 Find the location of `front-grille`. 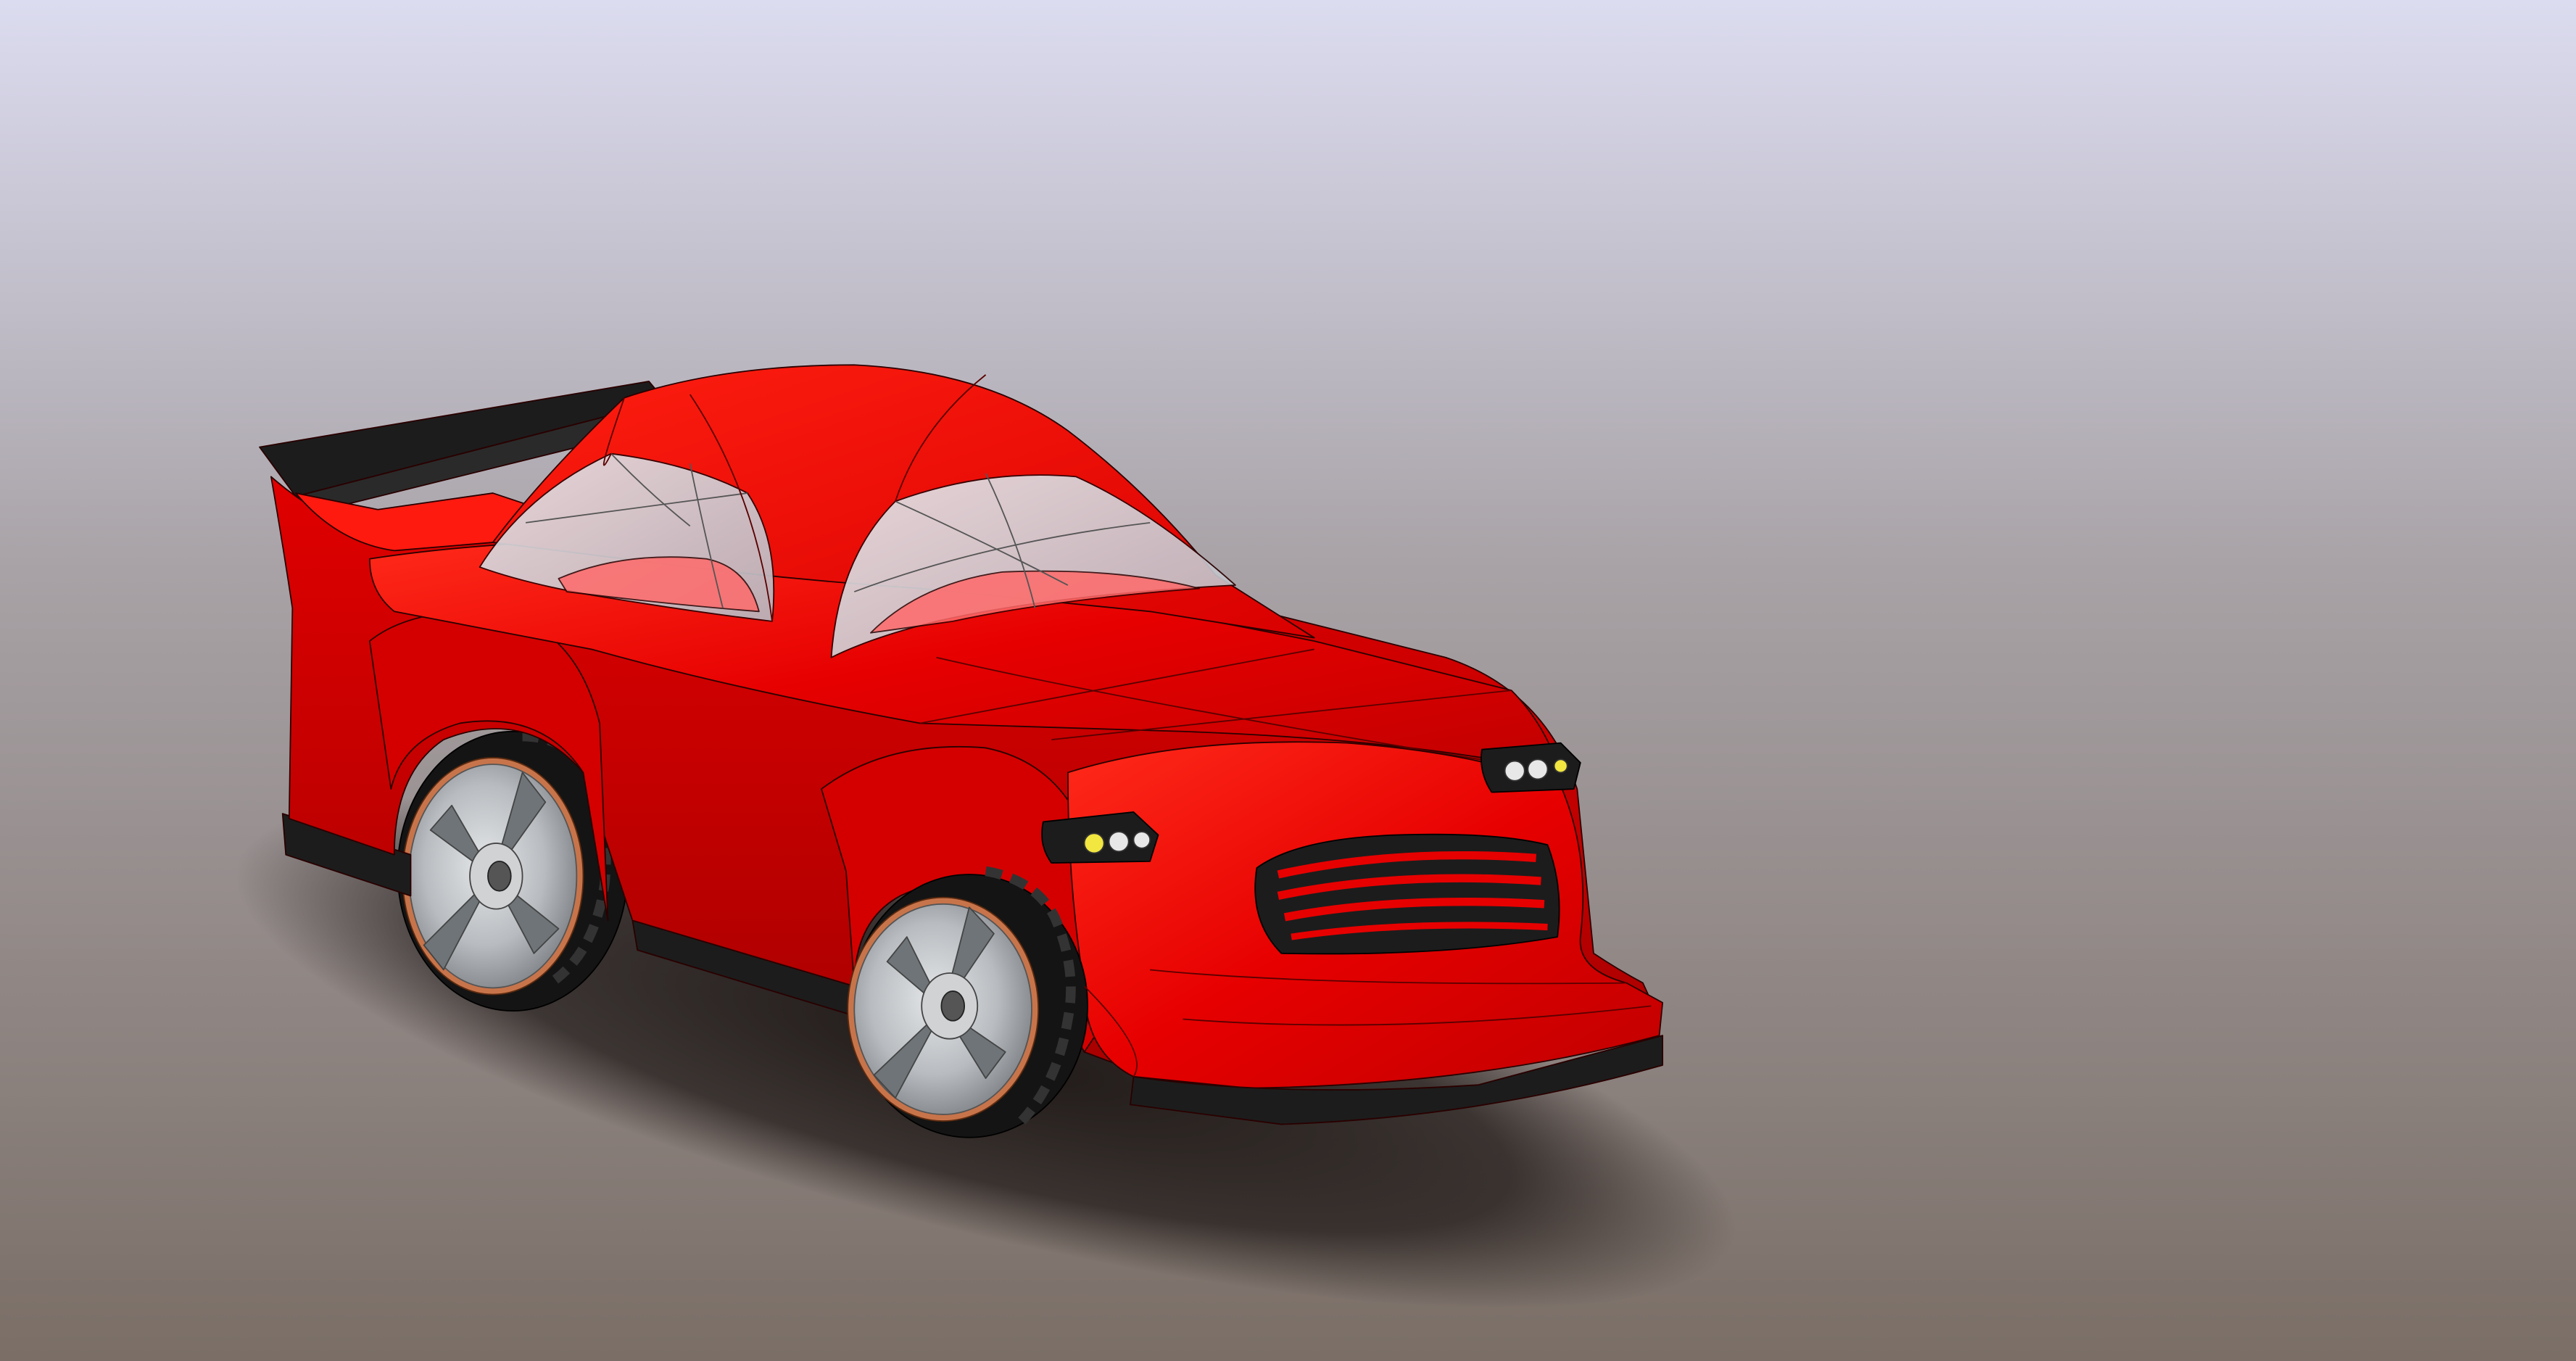

front-grille is located at coordinates (1407, 894).